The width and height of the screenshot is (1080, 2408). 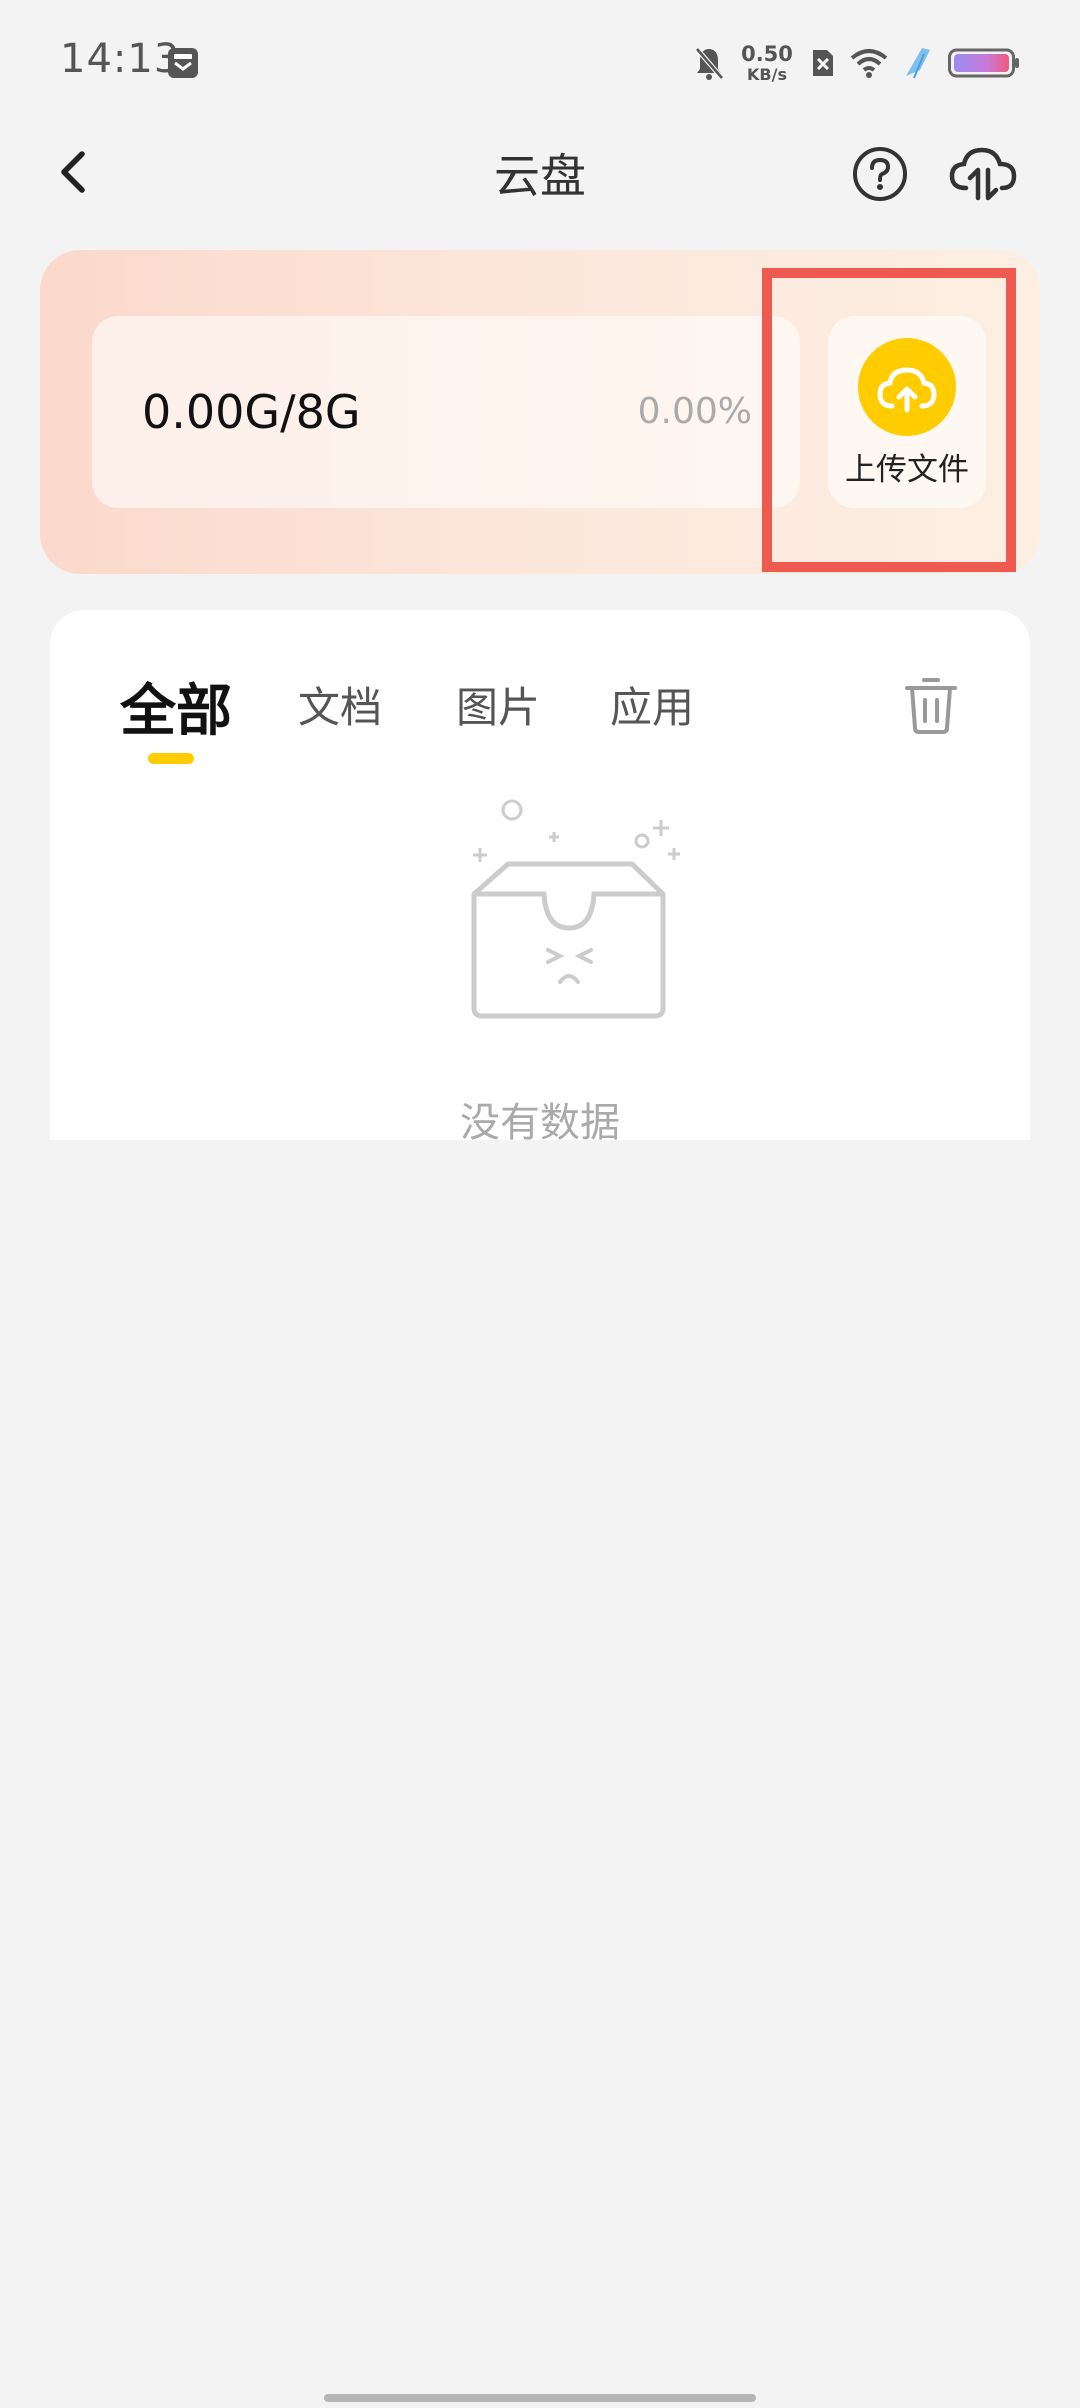 I want to click on storage-percent-label: 0.00%, so click(x=694, y=411).